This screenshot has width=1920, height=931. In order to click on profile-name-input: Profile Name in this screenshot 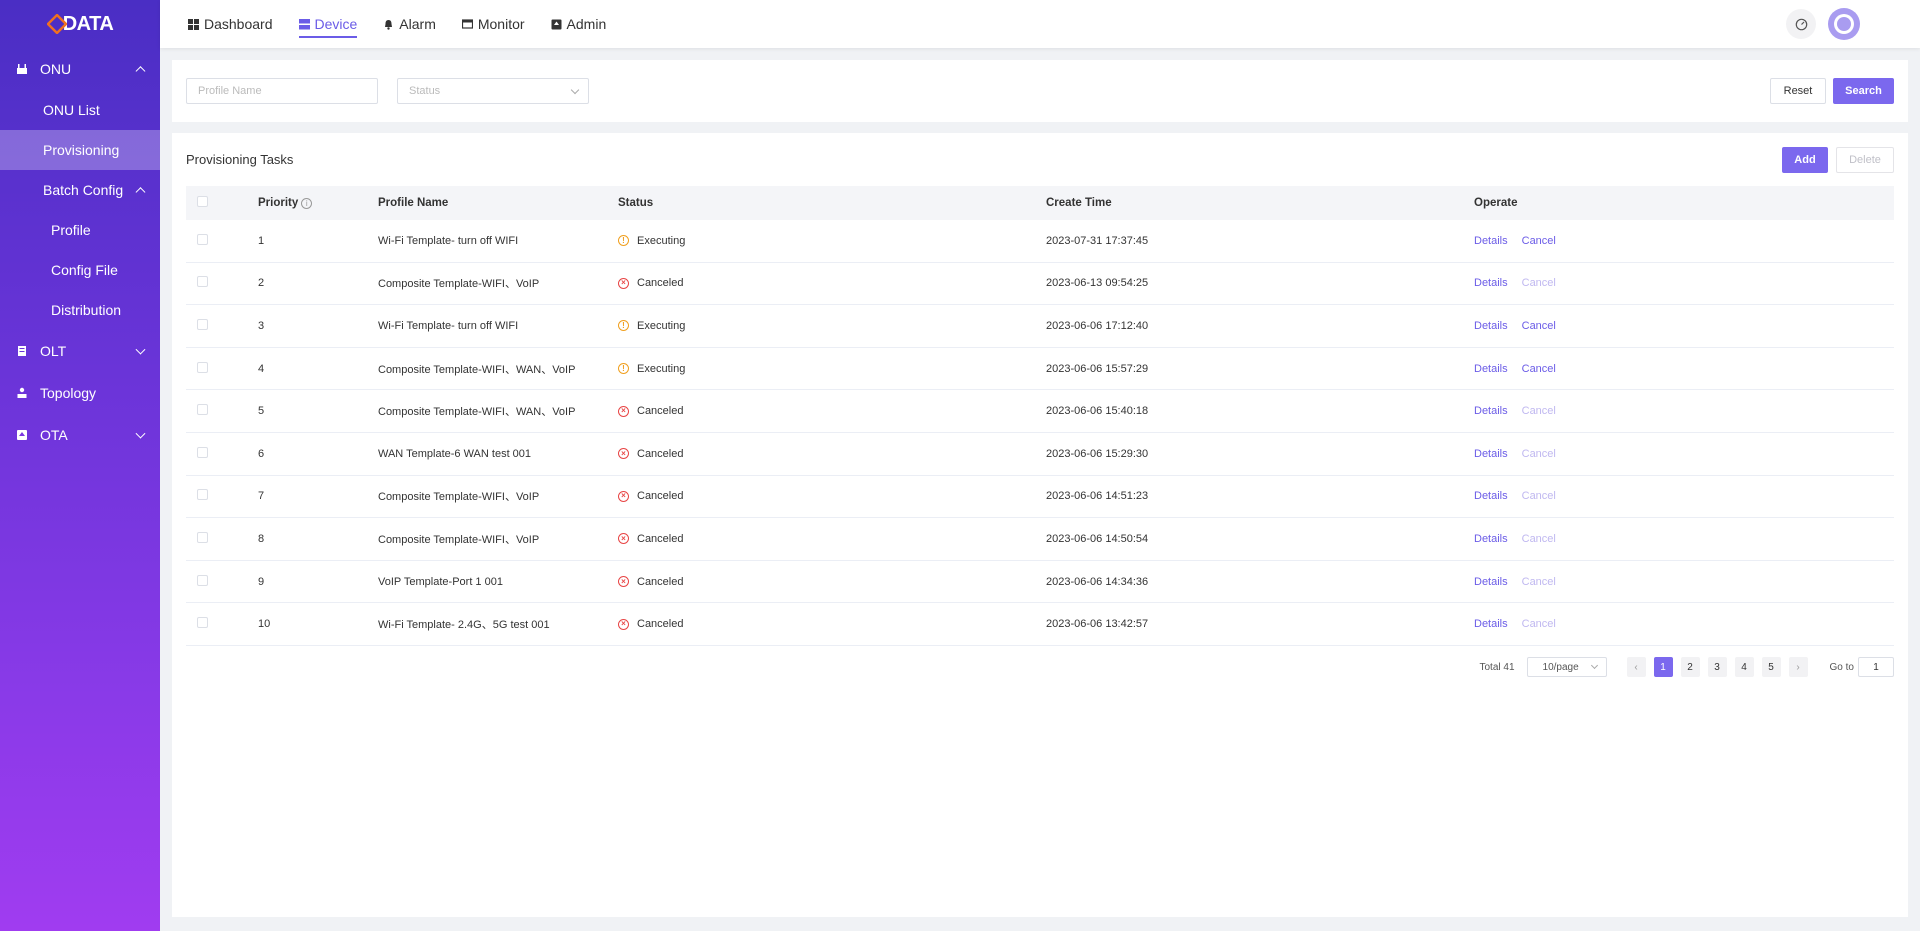, I will do `click(282, 91)`.